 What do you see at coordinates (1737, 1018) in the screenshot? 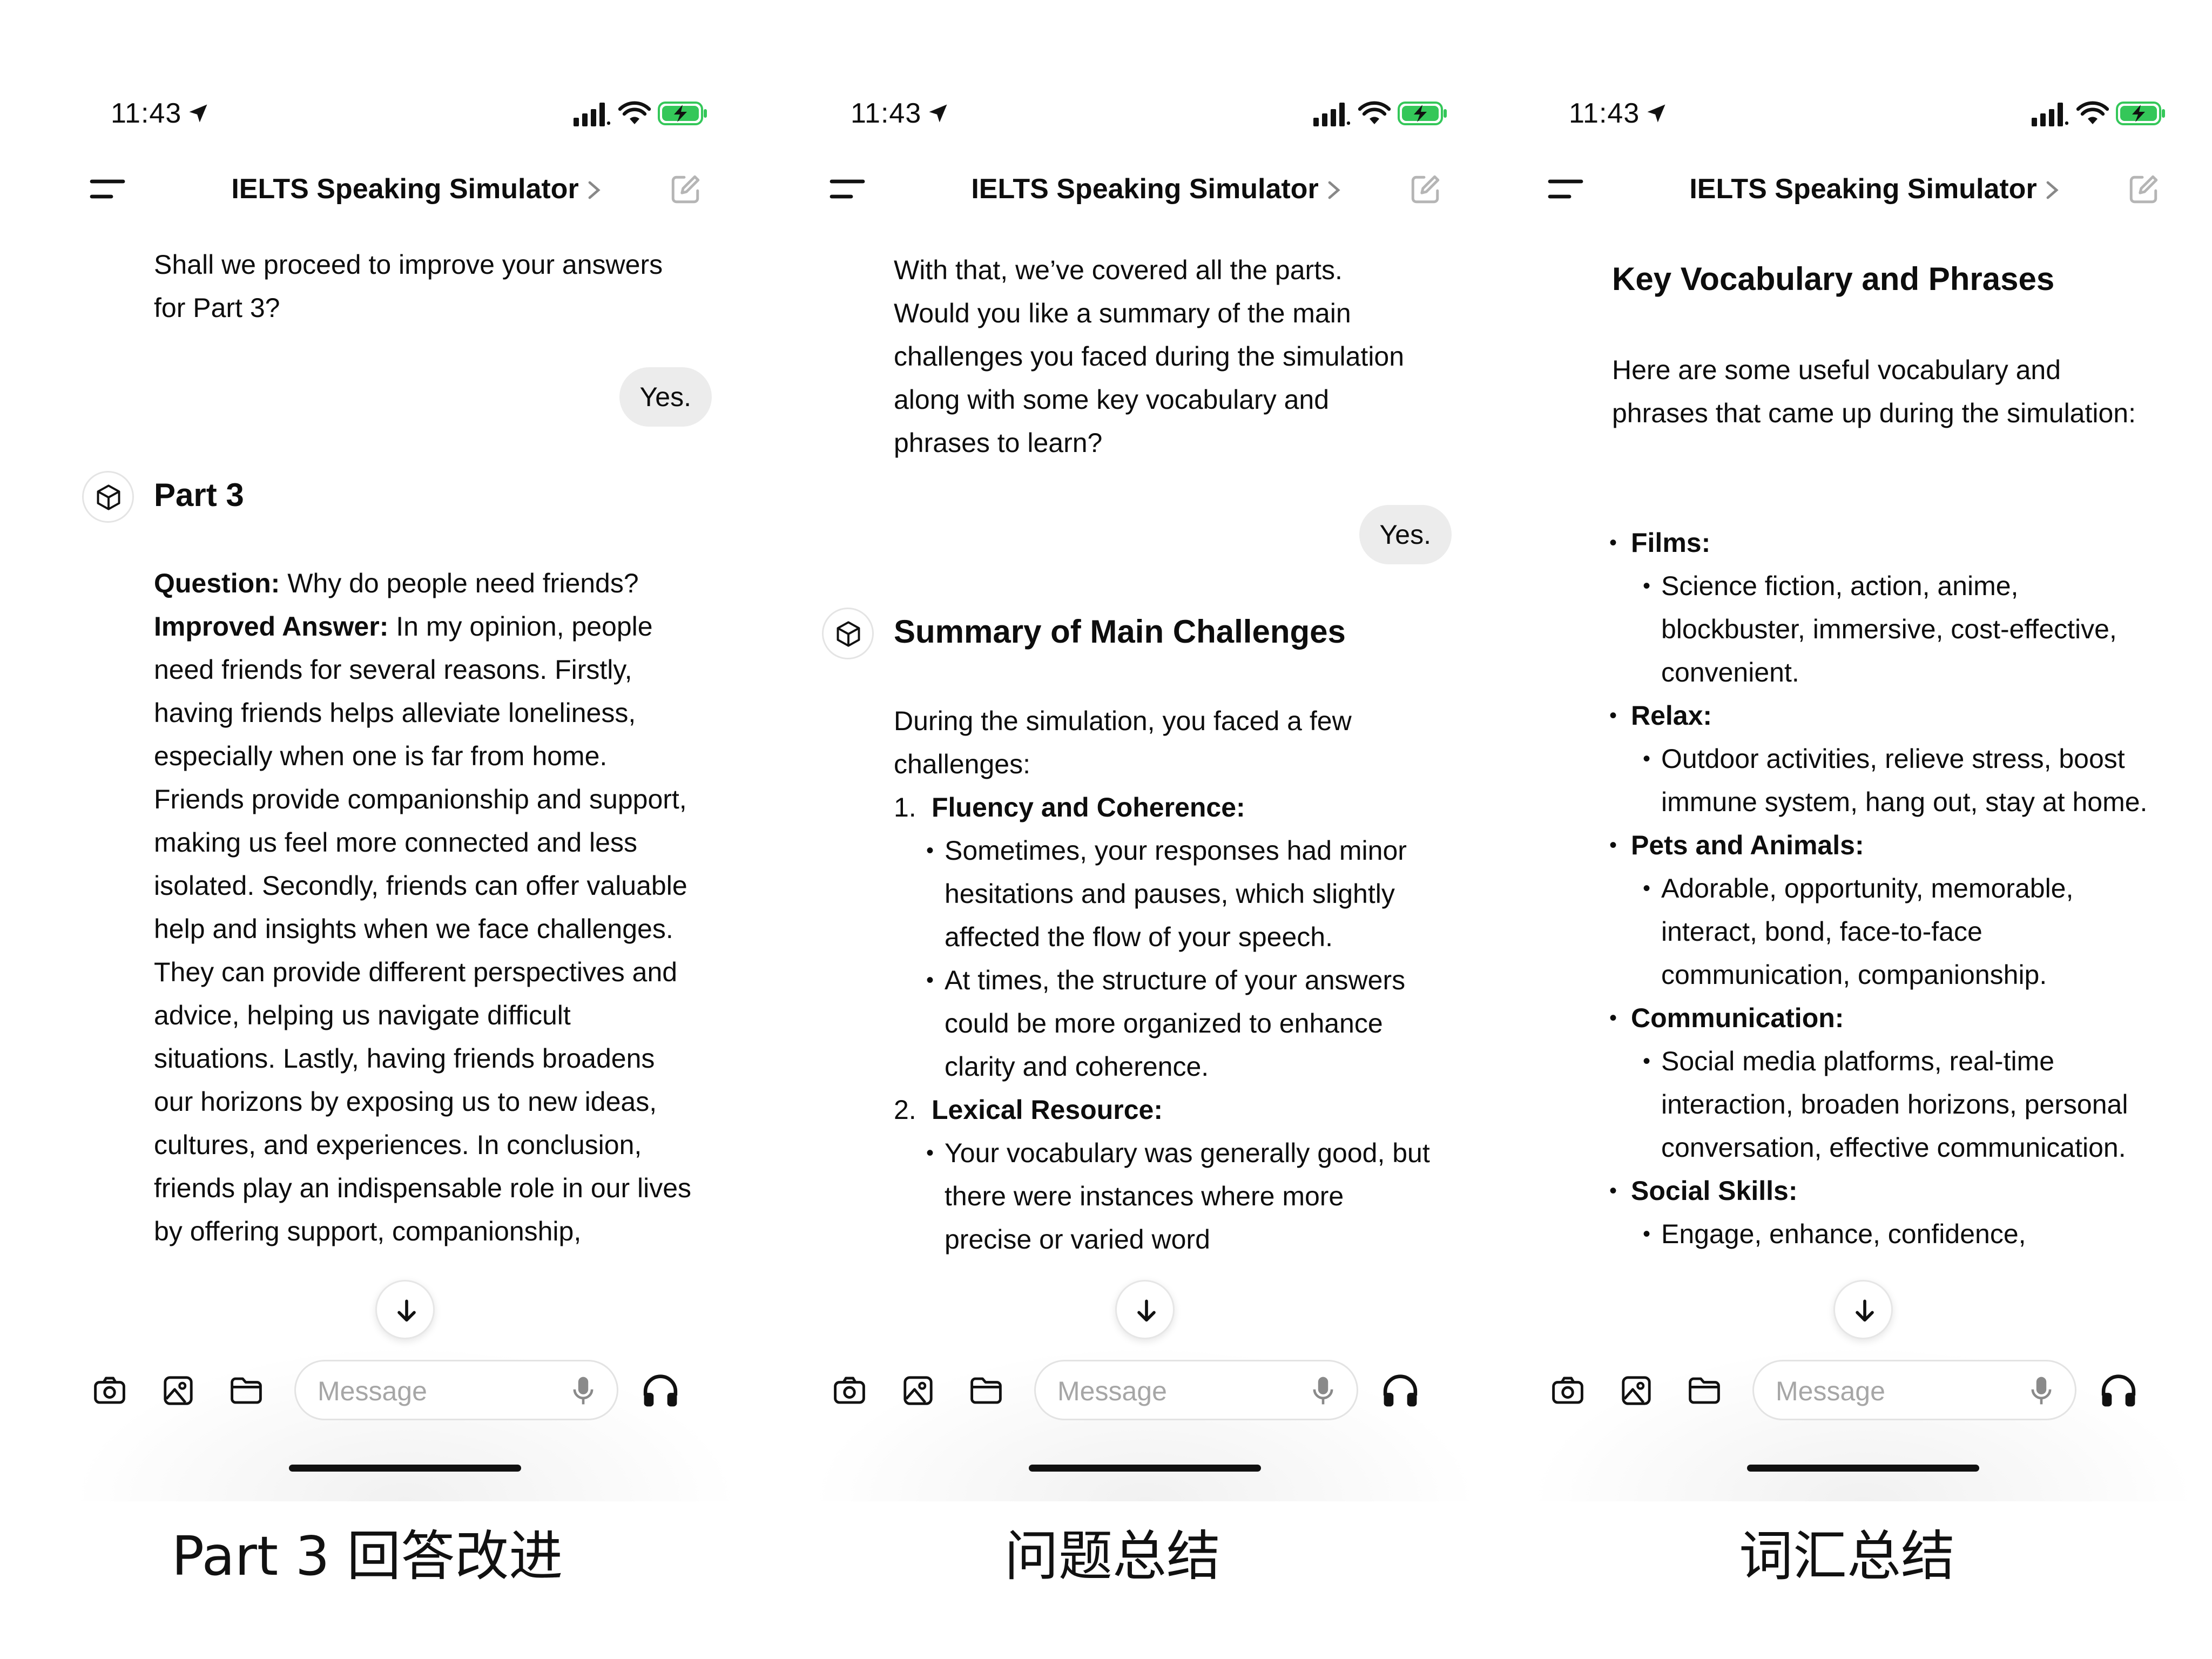
I see `topic-title: Communication:` at bounding box center [1737, 1018].